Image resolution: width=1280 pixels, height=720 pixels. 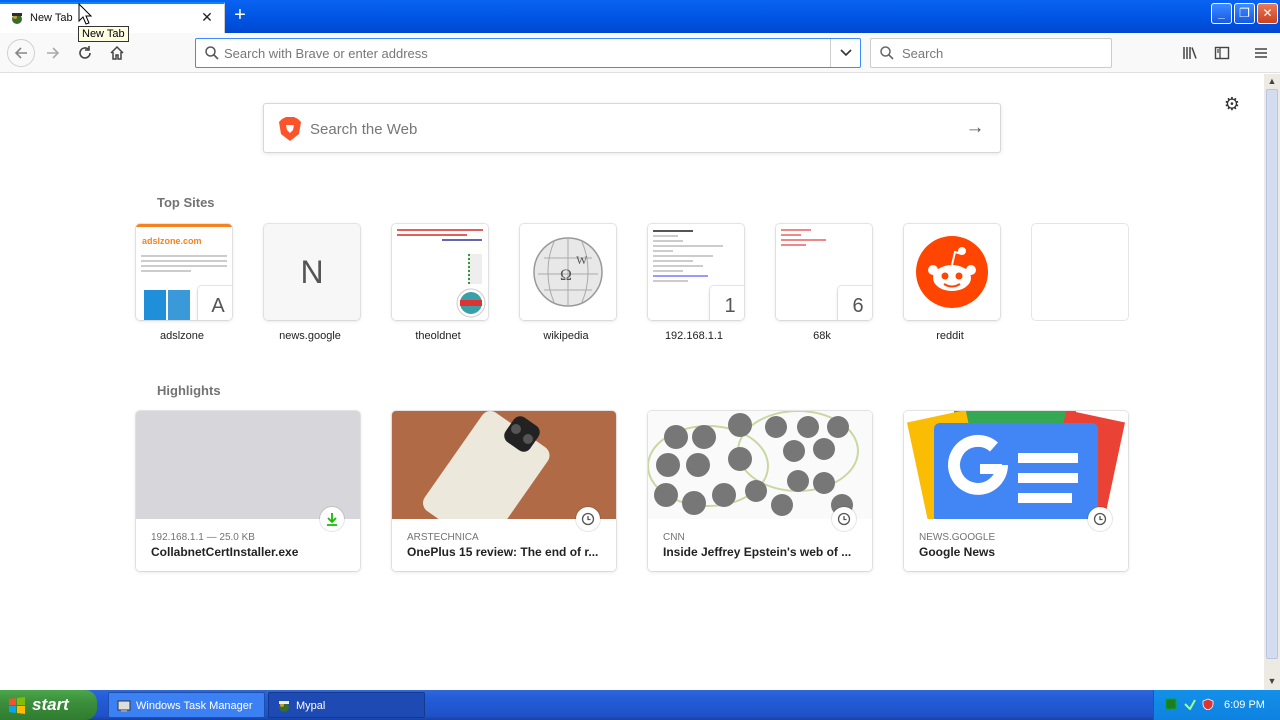 What do you see at coordinates (1272, 374) in the screenshot?
I see `scrollbar-thumb` at bounding box center [1272, 374].